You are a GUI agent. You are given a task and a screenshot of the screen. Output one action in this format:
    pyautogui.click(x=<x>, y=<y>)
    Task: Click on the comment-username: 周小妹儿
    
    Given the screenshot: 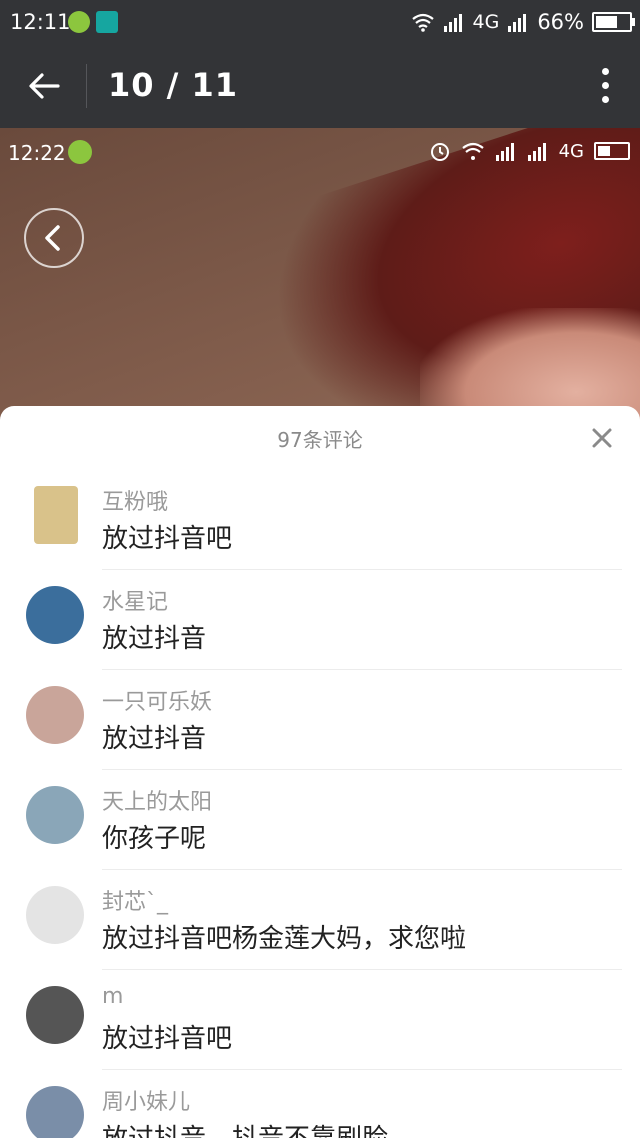 What is the action you would take?
    pyautogui.click(x=146, y=1100)
    